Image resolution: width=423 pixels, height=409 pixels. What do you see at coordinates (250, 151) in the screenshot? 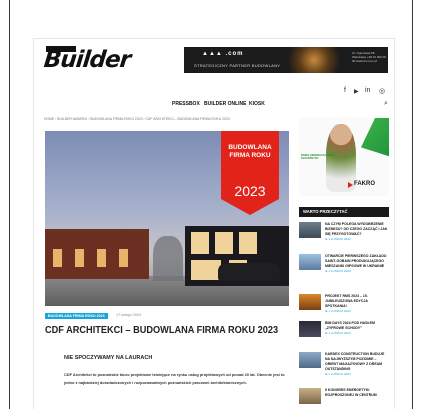
I see `award-title: BUDOWLANA FIRMA ROKU` at bounding box center [250, 151].